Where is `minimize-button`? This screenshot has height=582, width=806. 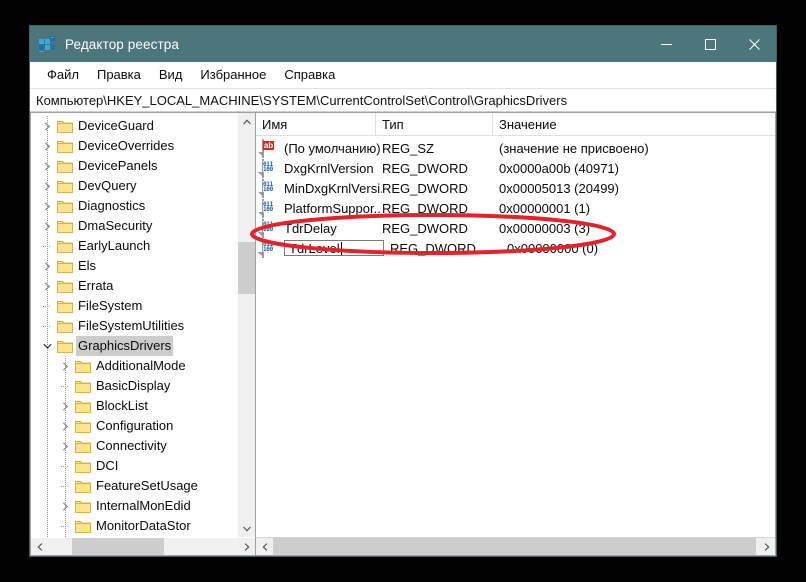
minimize-button is located at coordinates (666, 44).